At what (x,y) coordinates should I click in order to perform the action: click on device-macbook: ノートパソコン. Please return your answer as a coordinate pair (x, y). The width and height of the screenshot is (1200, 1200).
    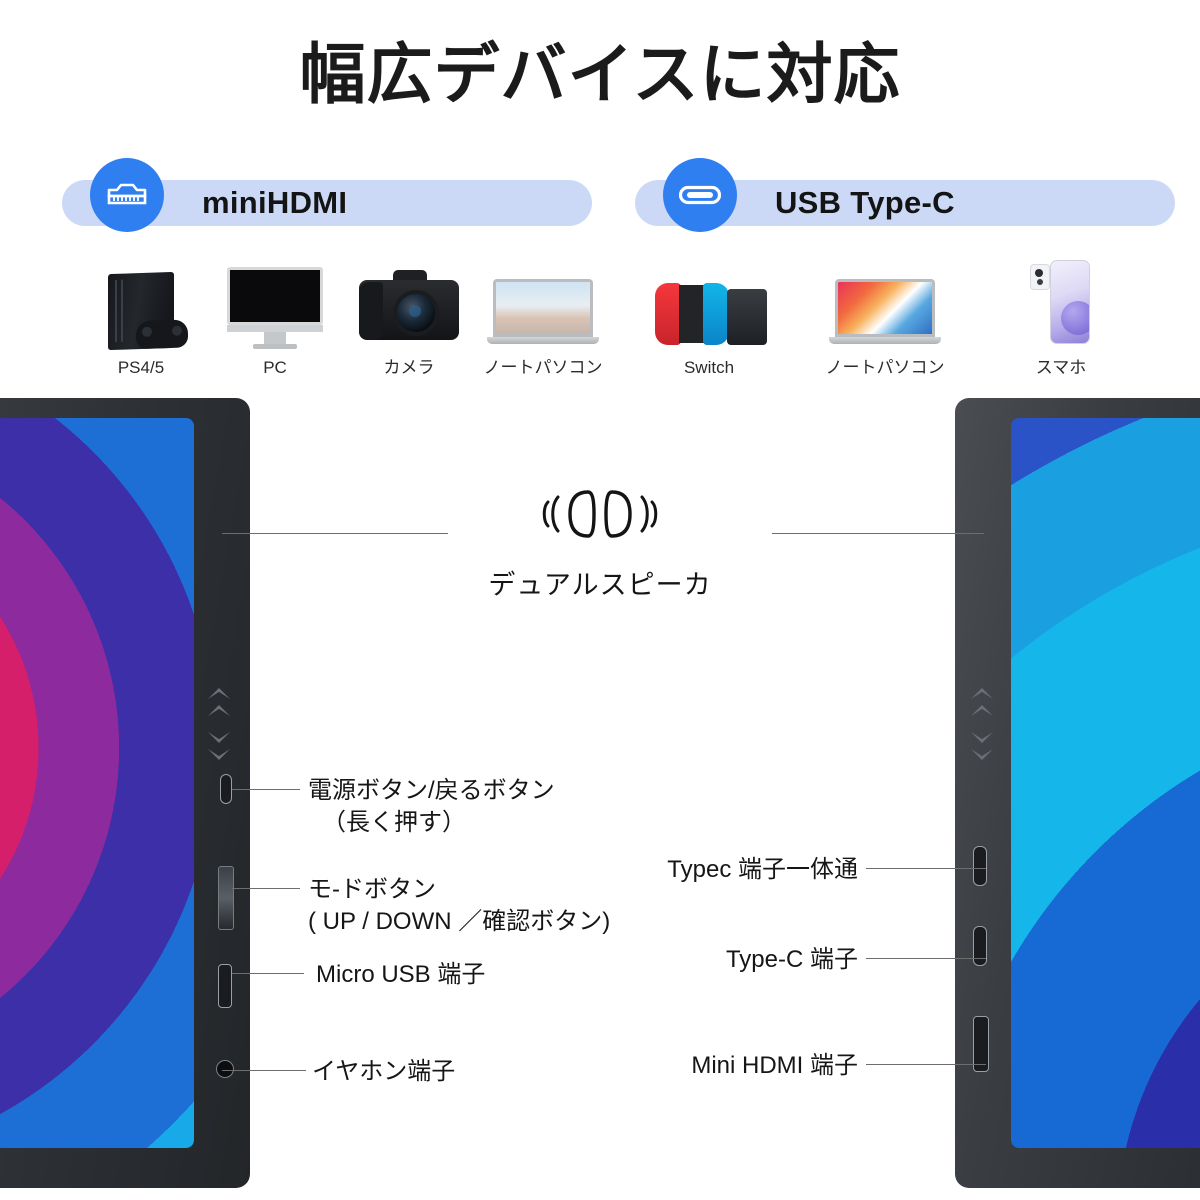
    Looking at the image, I should click on (885, 318).